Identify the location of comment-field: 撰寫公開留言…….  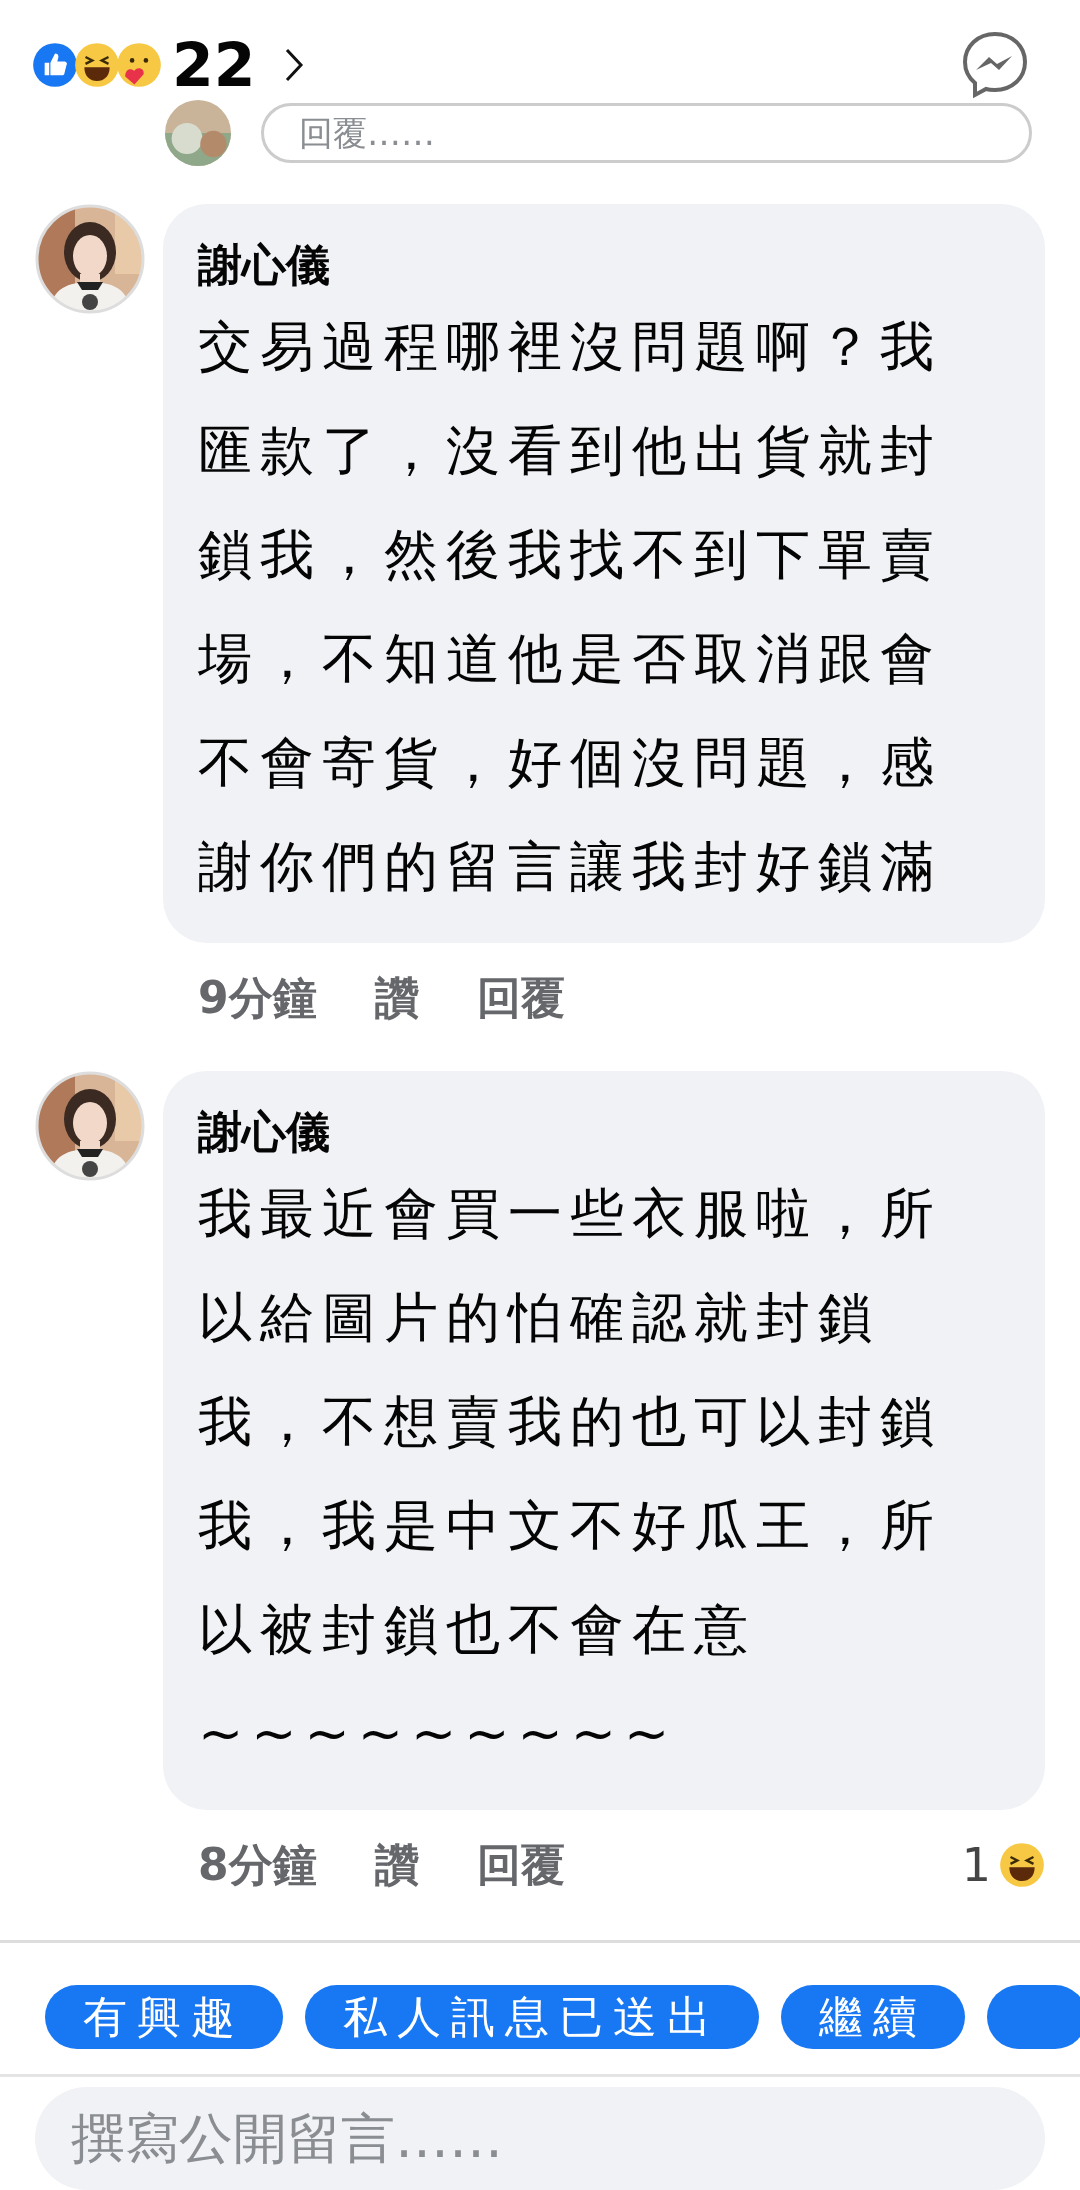
(540, 2138).